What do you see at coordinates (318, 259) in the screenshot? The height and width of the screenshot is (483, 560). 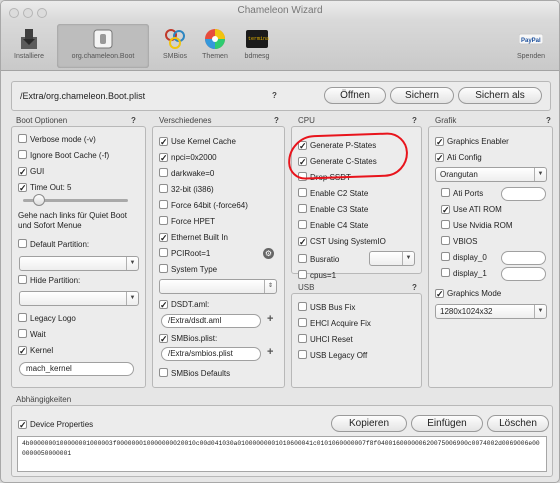 I see `busratio-checkbox: Busratio` at bounding box center [318, 259].